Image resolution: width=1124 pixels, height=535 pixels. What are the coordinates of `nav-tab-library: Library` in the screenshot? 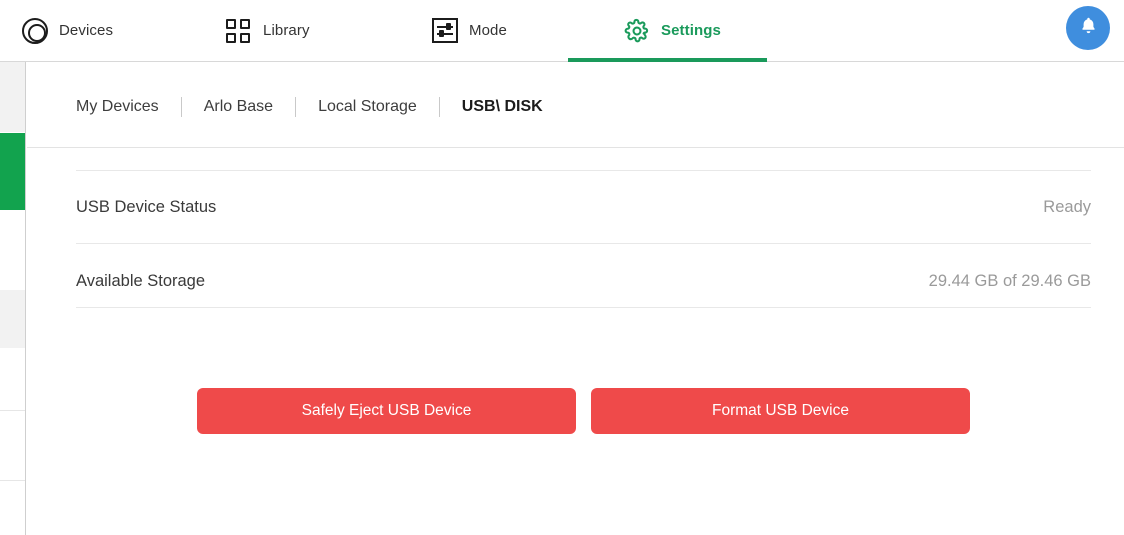 It's located at (268, 30).